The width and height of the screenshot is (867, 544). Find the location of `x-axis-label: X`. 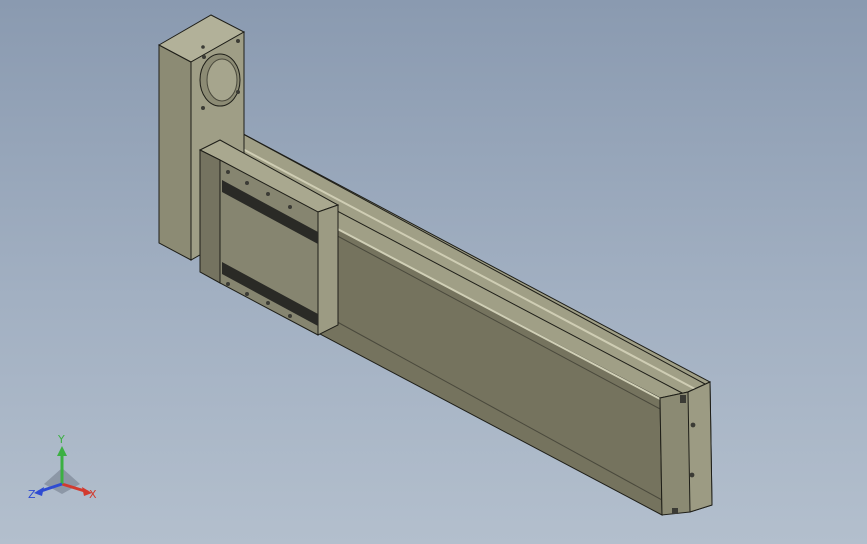

x-axis-label: X is located at coordinates (93, 494).